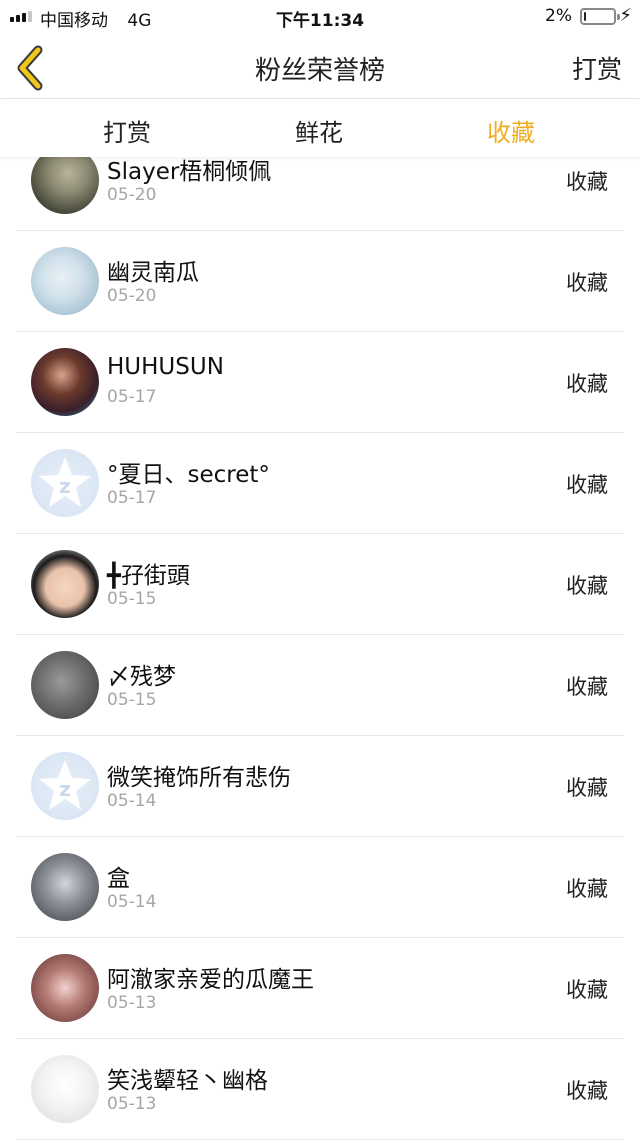  What do you see at coordinates (141, 677) in the screenshot?
I see `fan-name: 〆残梦` at bounding box center [141, 677].